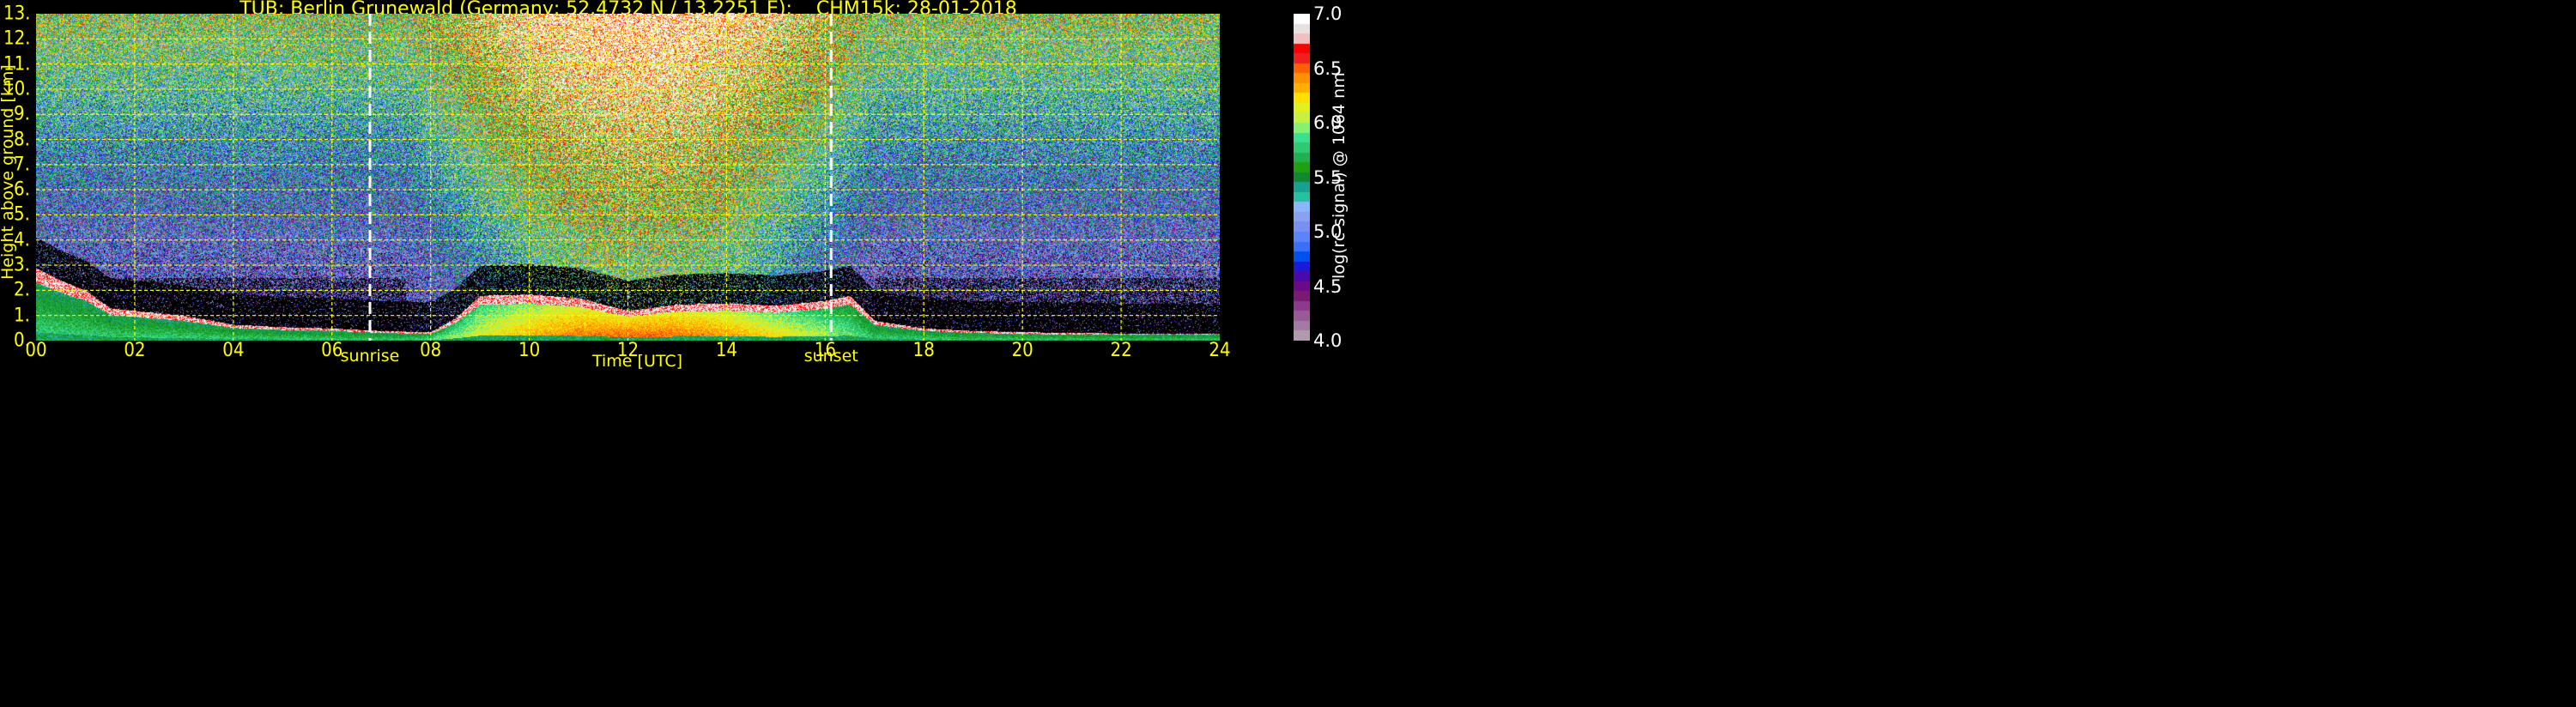 This screenshot has height=707, width=2576. Describe the element at coordinates (637, 361) in the screenshot. I see `x-axis-label: Time [UTC]` at that location.